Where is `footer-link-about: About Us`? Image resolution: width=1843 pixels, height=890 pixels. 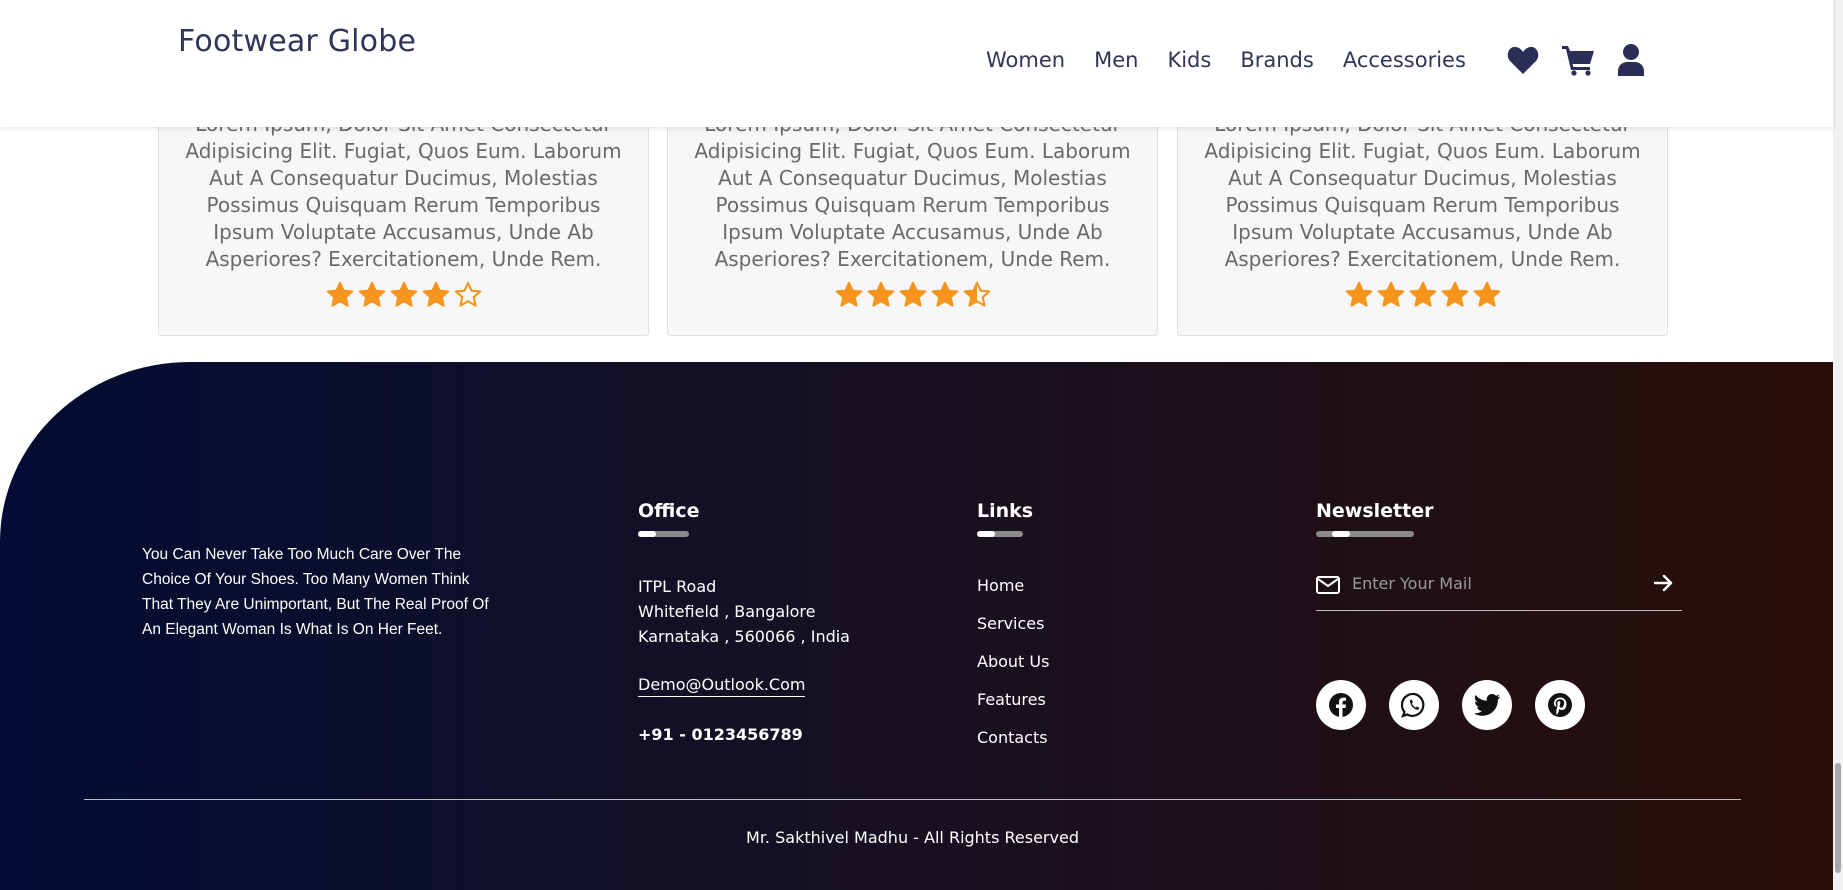
footer-link-about: About Us is located at coordinates (1013, 671).